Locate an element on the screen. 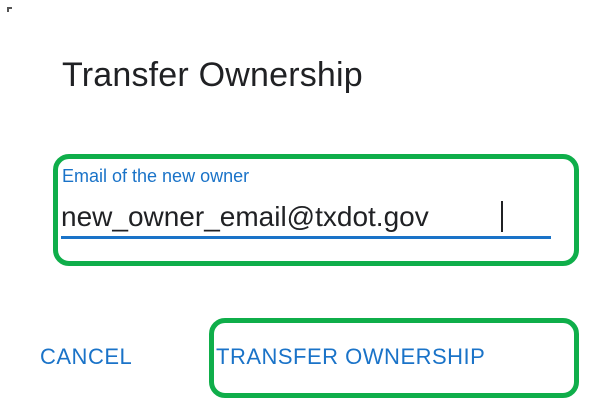 This screenshot has height=405, width=595. transfer-ownership-button: TRANSFER OWNERSHIP is located at coordinates (350, 357).